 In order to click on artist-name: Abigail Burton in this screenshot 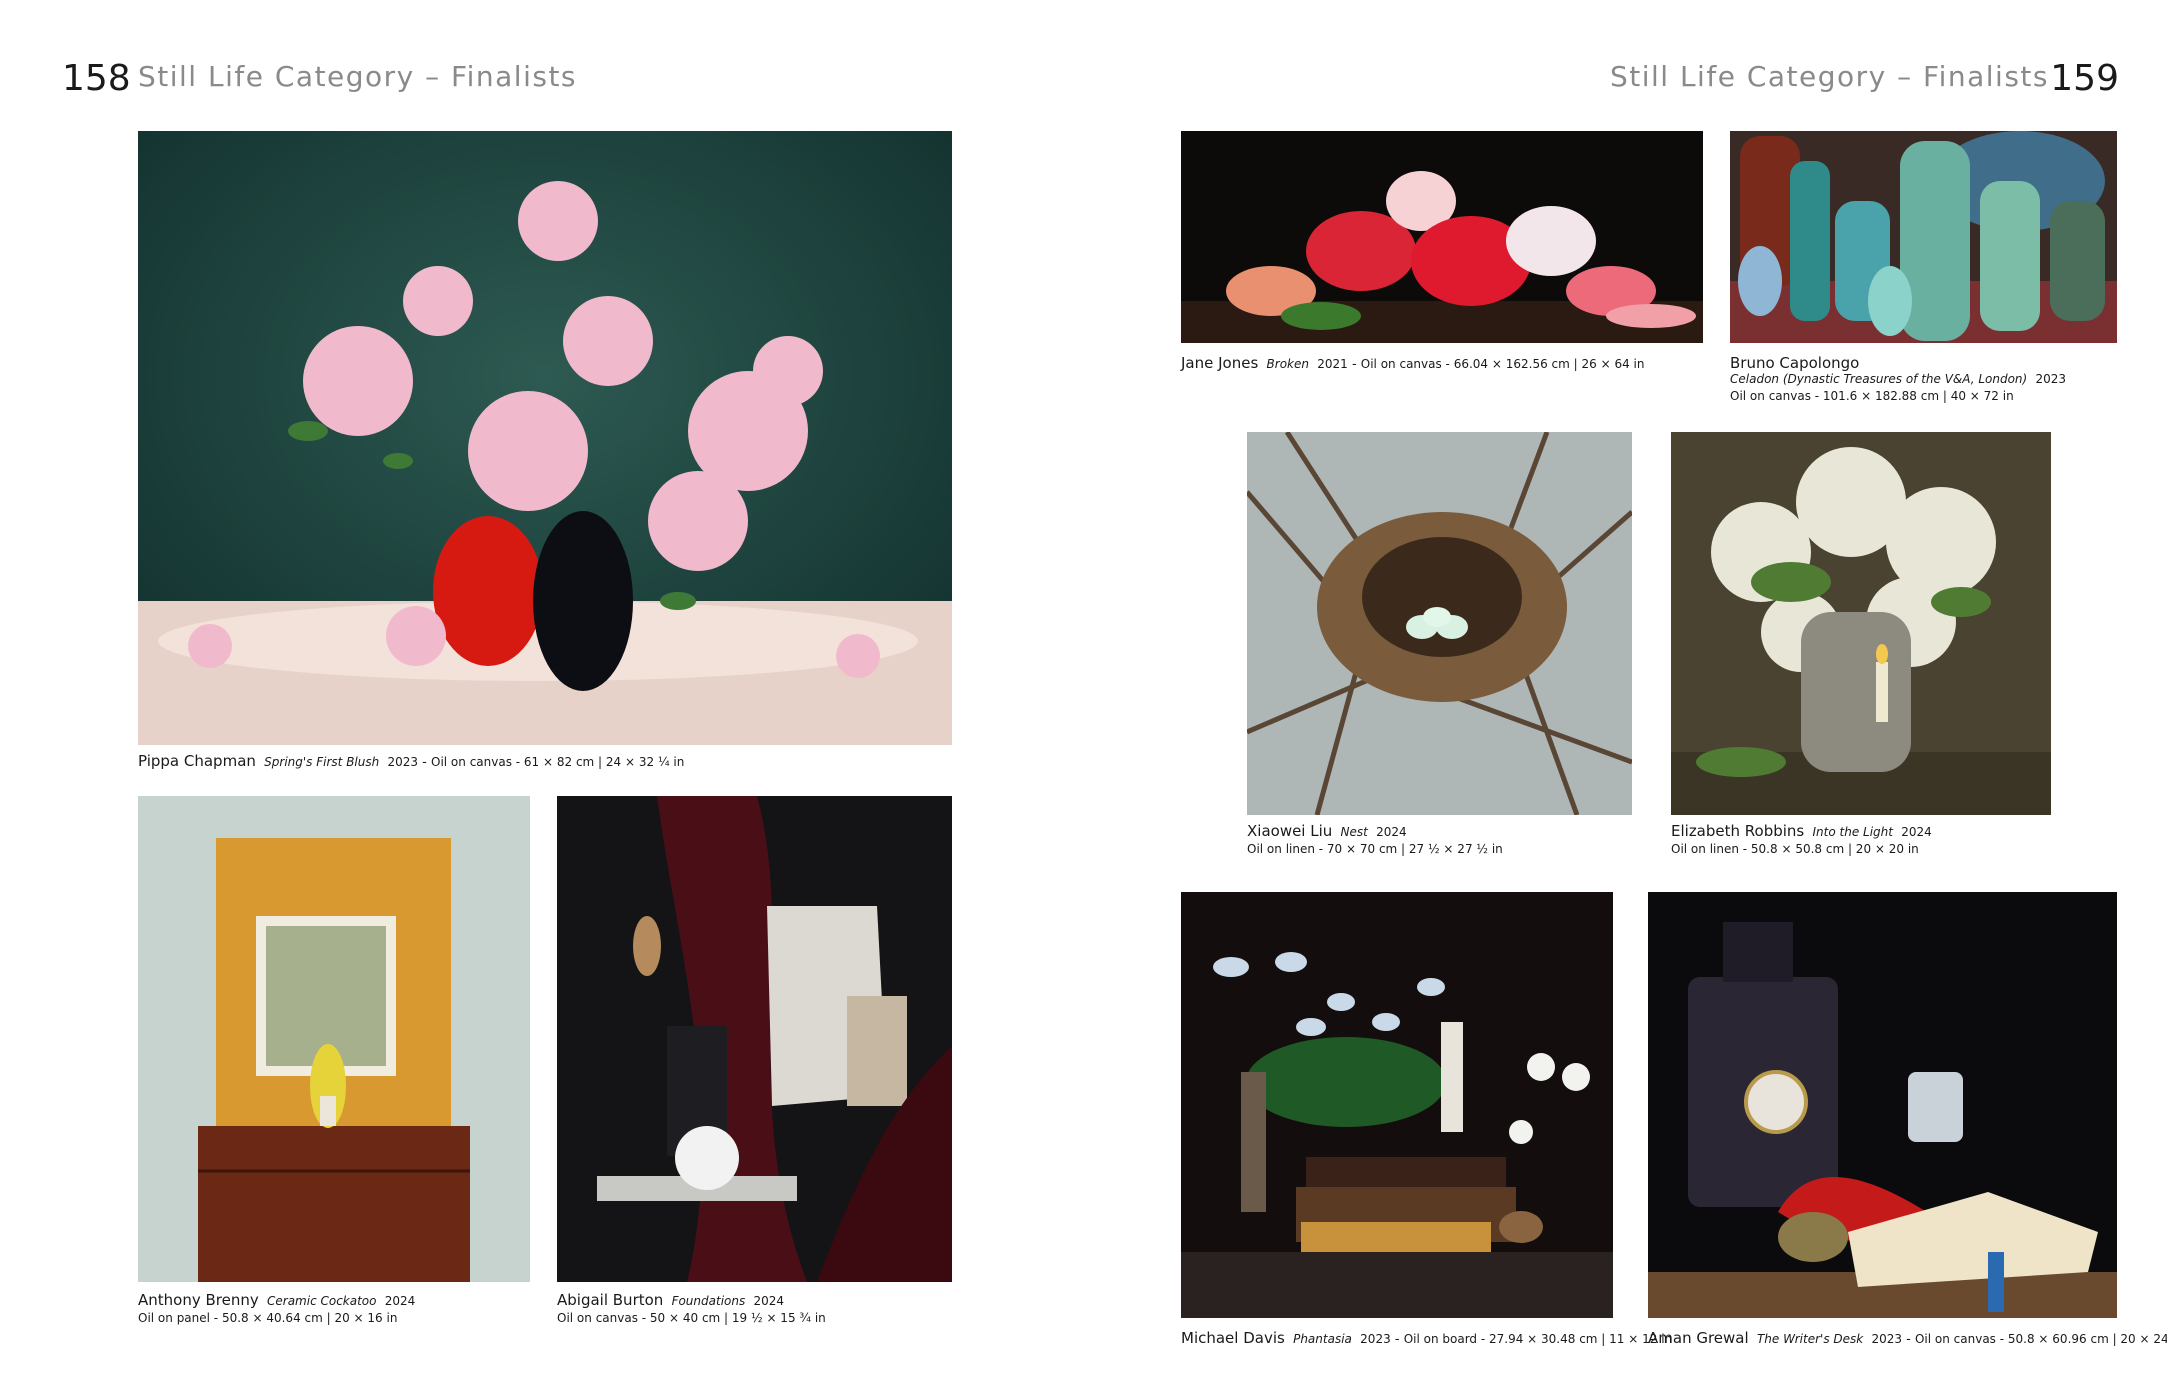, I will do `click(610, 1300)`.